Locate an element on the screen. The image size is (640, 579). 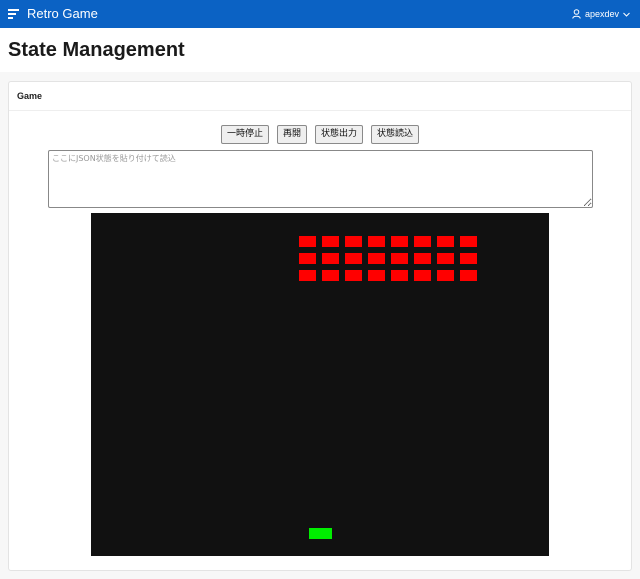
state-json-input is located at coordinates (320, 179).